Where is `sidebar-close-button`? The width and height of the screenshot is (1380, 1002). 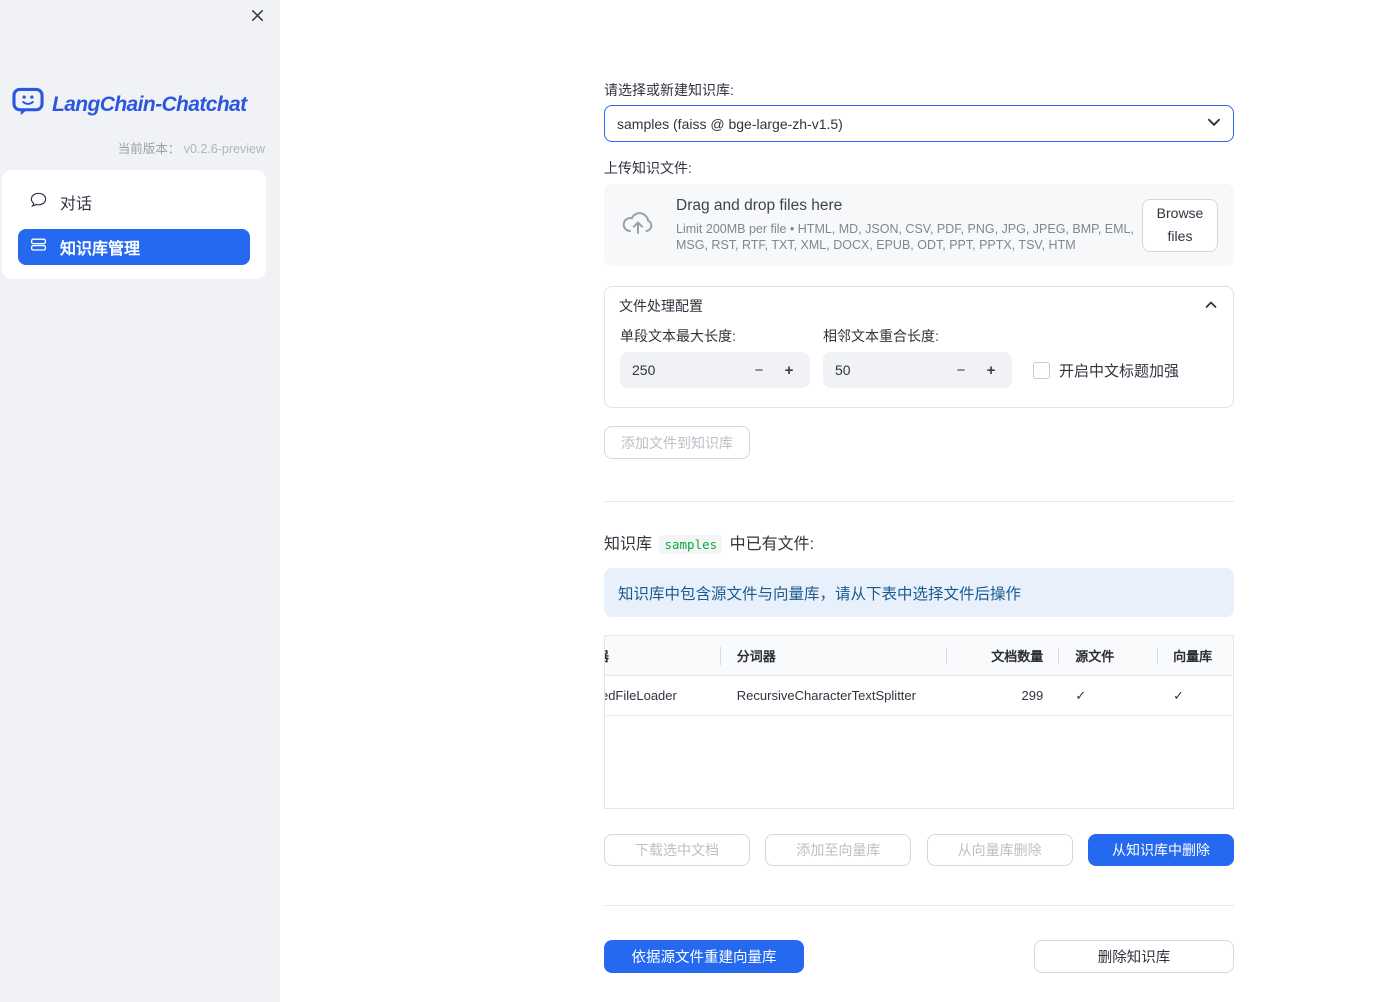 sidebar-close-button is located at coordinates (257, 18).